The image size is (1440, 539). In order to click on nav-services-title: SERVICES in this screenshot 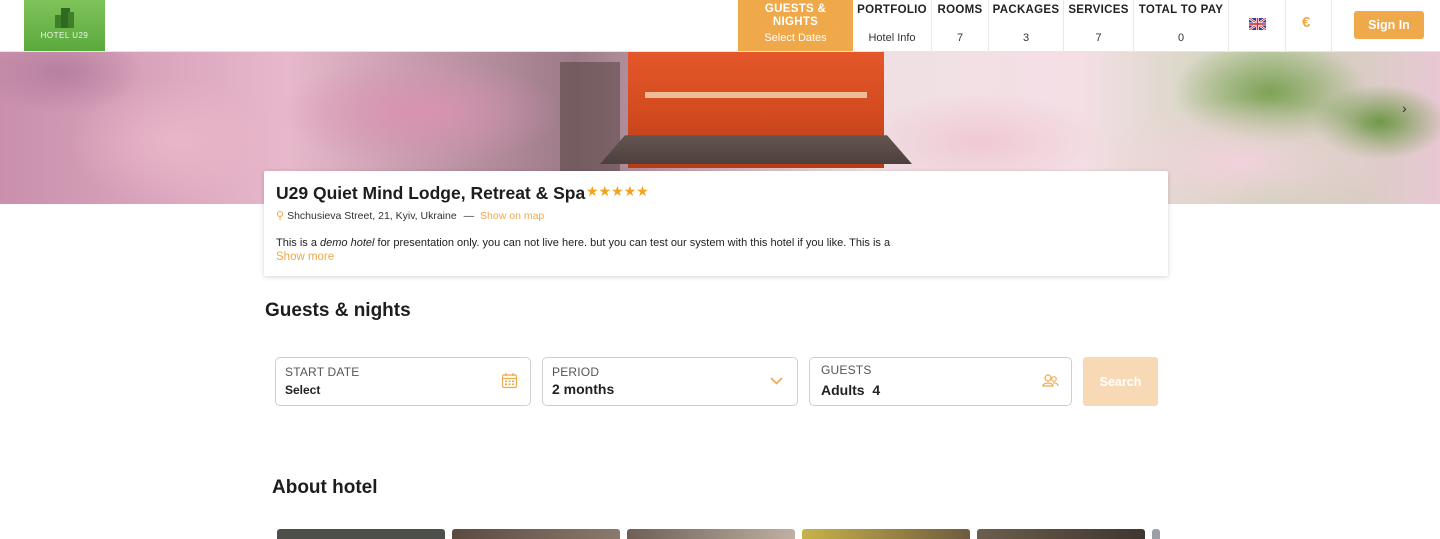, I will do `click(1098, 10)`.